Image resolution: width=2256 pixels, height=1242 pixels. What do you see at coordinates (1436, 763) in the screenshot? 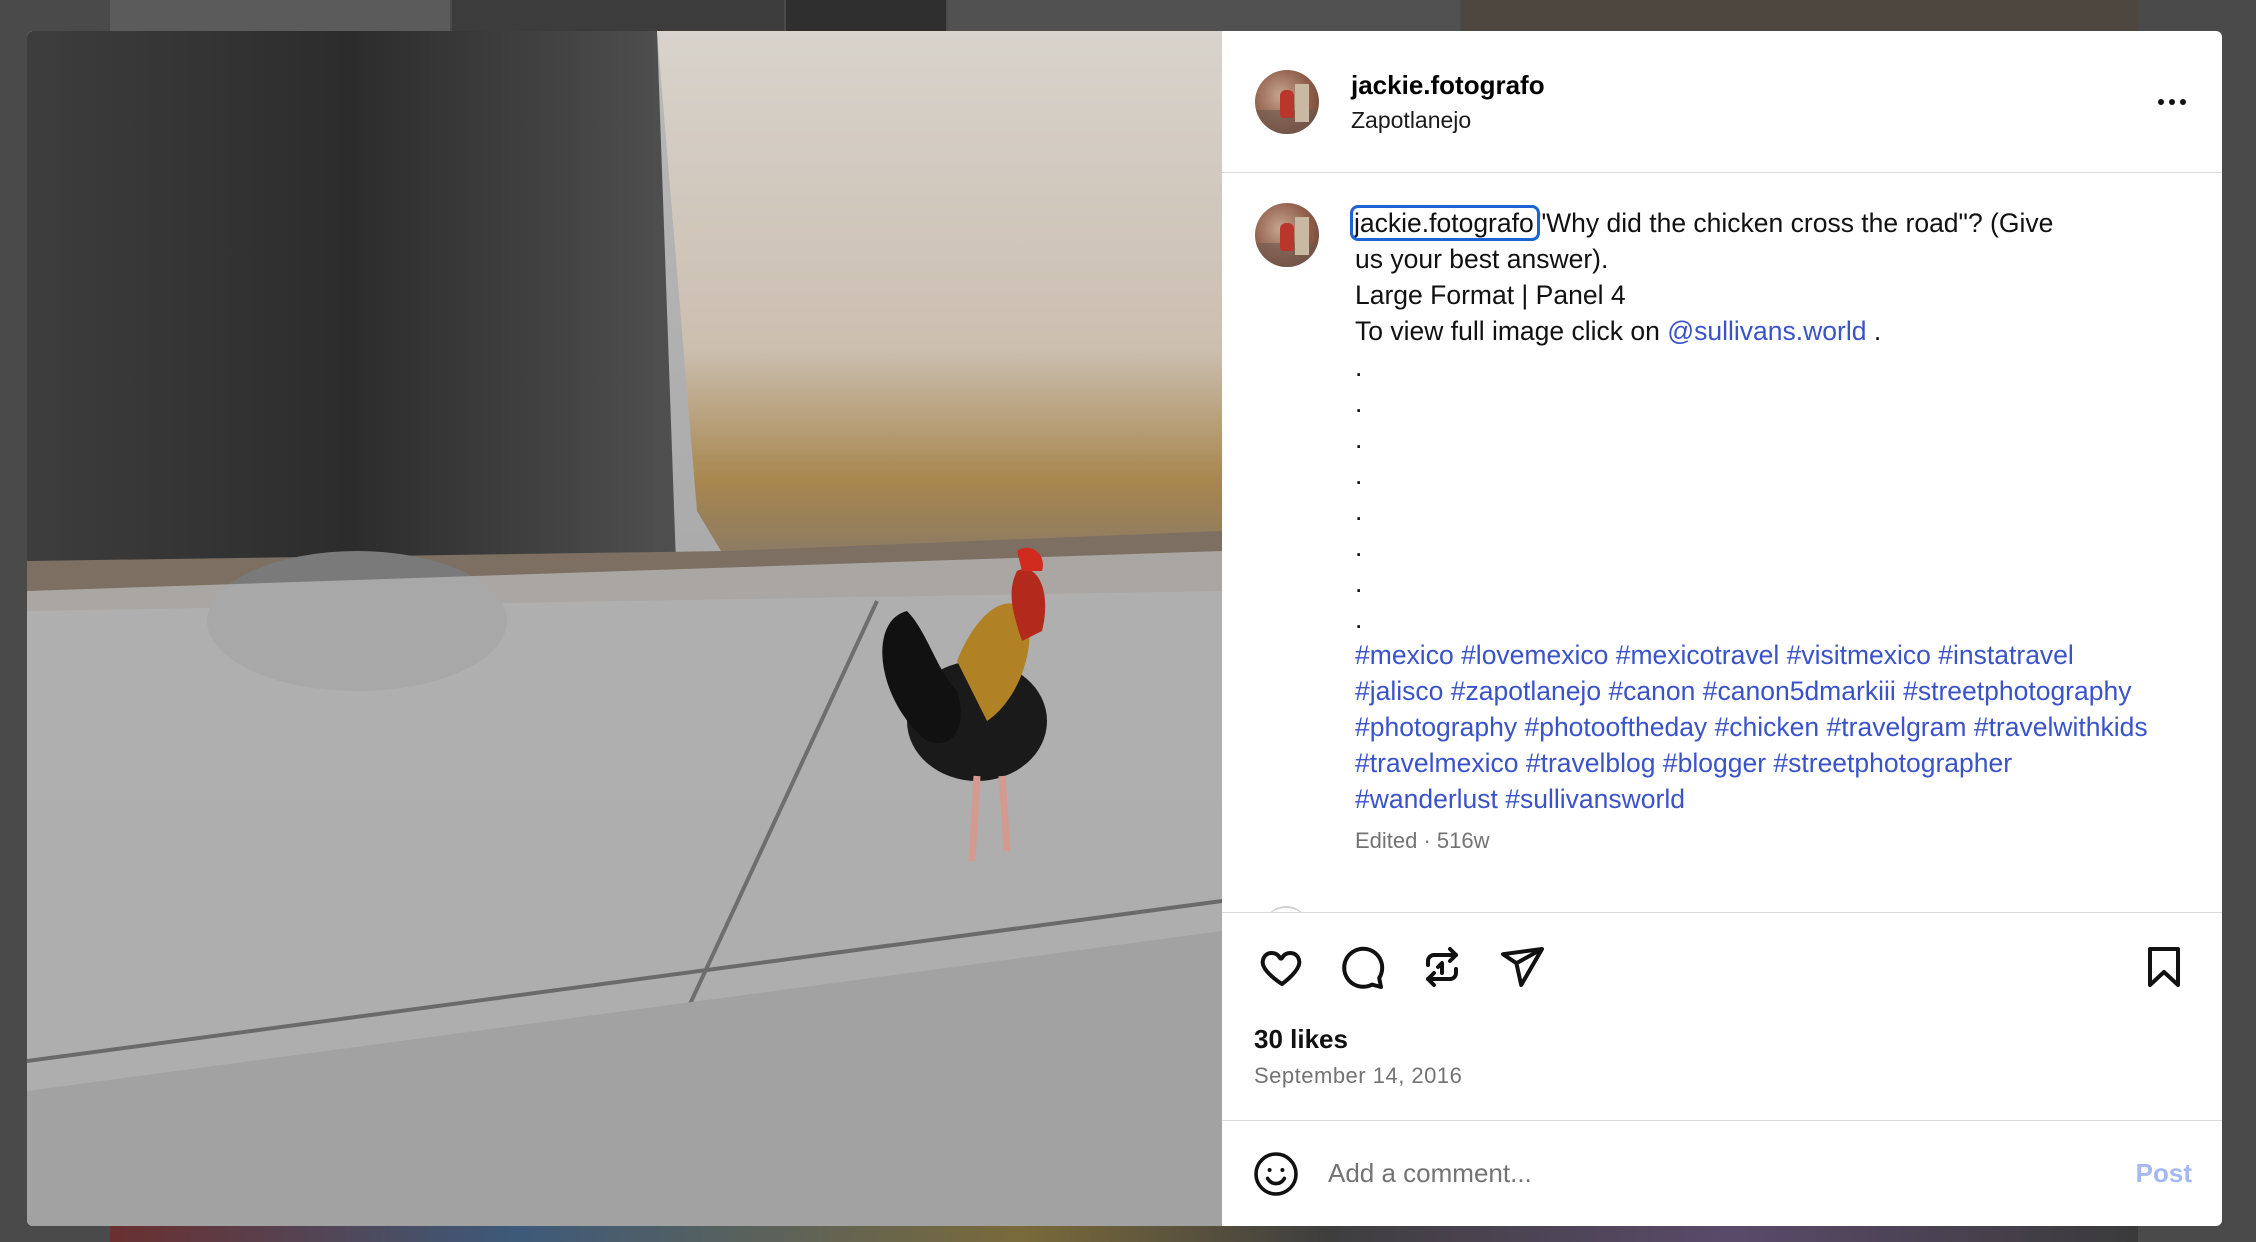
I see `hashtag-link: #travelmexico` at bounding box center [1436, 763].